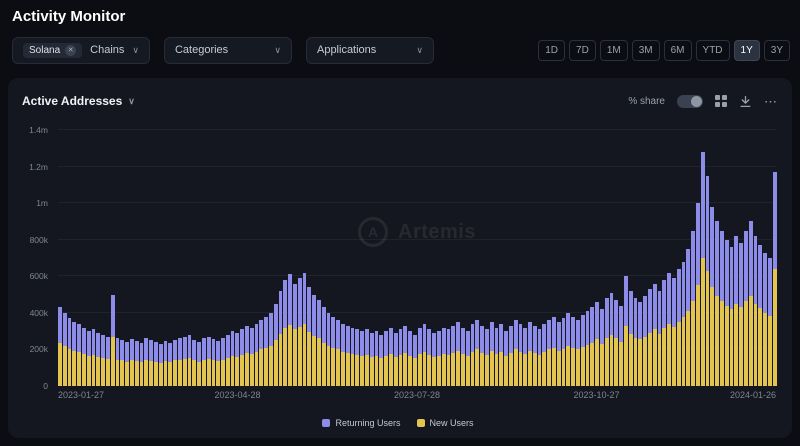 The width and height of the screenshot is (800, 446). What do you see at coordinates (721, 101) in the screenshot?
I see `grid-icon` at bounding box center [721, 101].